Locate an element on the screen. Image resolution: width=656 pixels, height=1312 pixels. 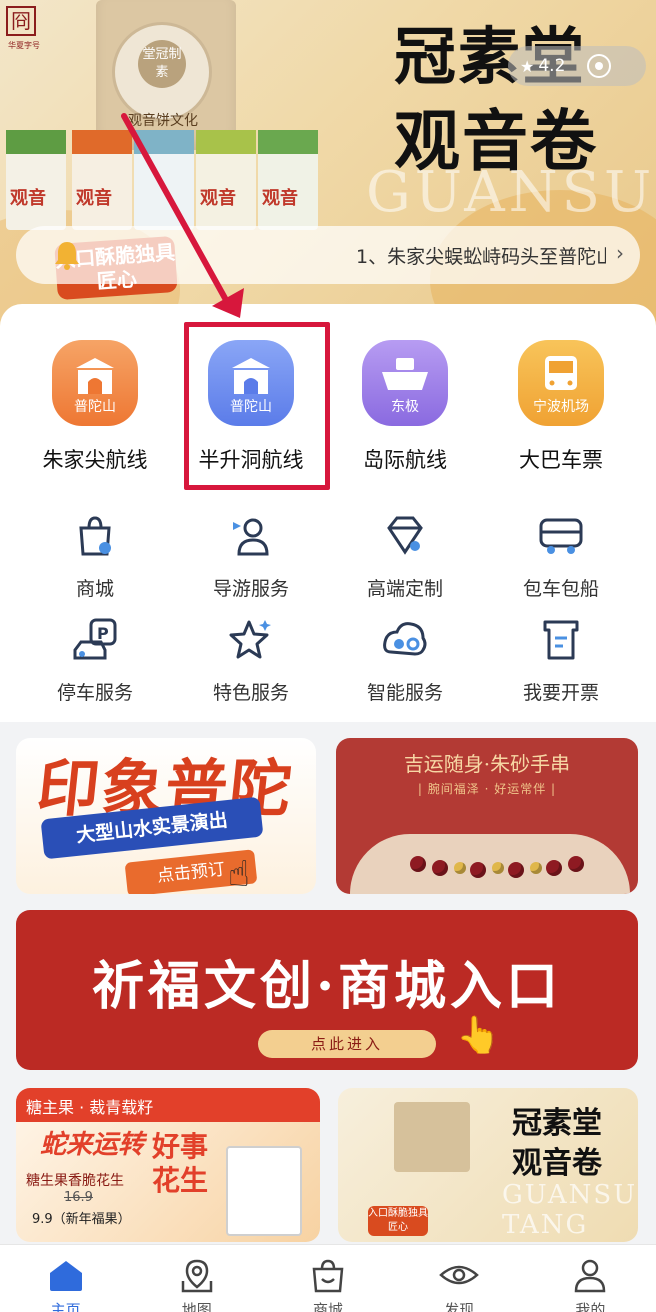
nav-discover: 发现 is located at coordinates (459, 1278).